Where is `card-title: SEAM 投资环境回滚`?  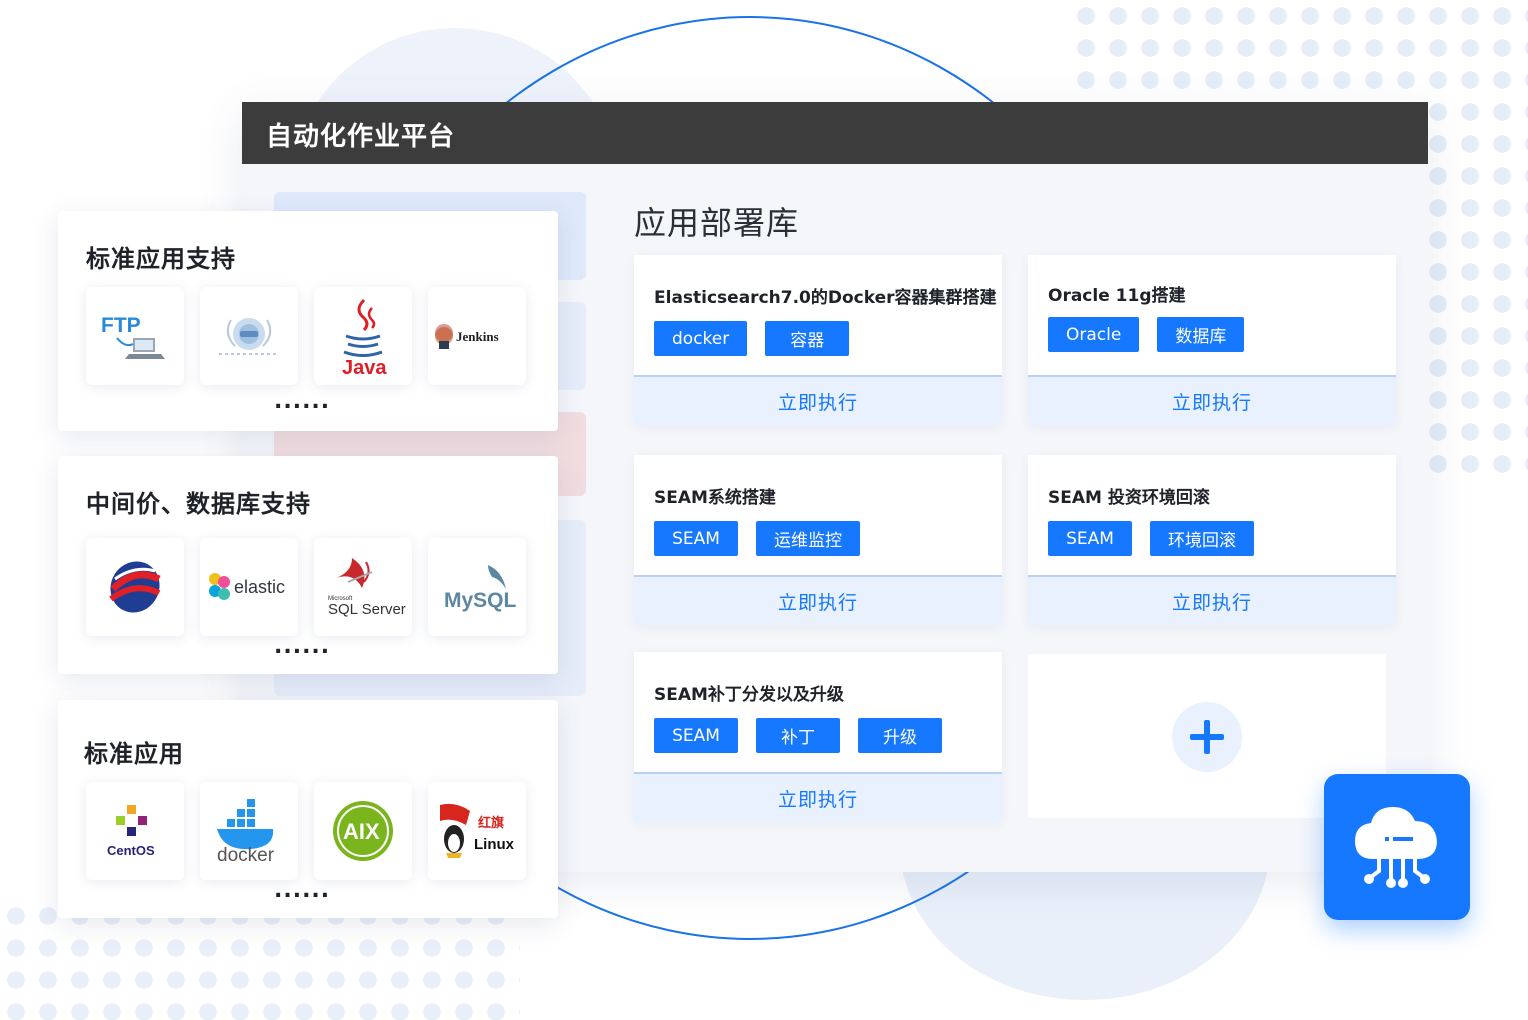 card-title: SEAM 投资环境回滚 is located at coordinates (1129, 498).